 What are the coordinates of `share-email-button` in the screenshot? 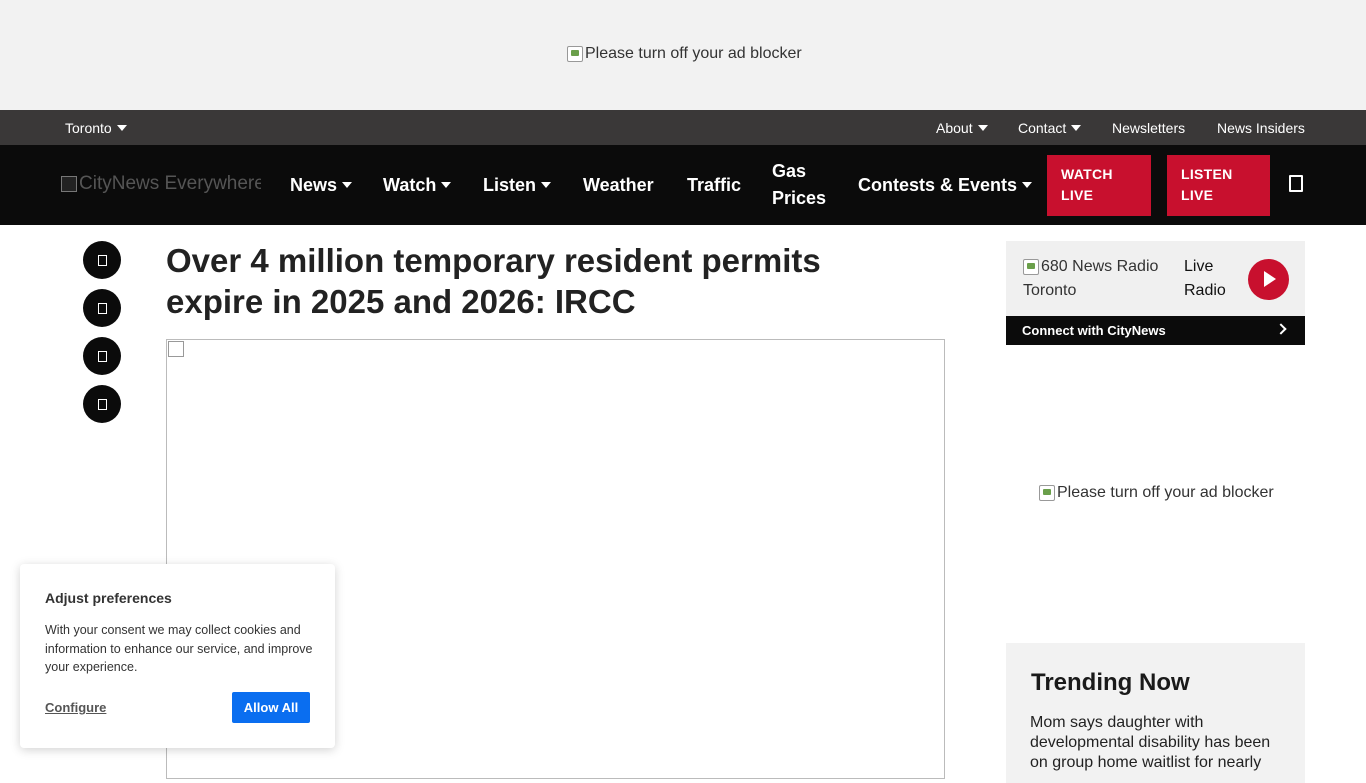 It's located at (102, 356).